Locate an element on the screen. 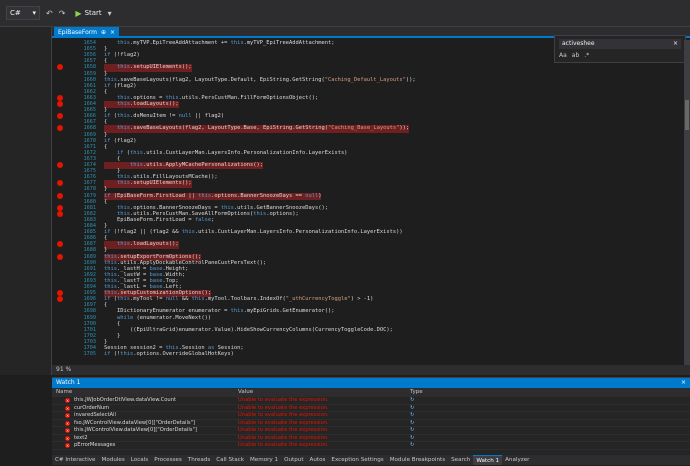 The image size is (690, 466). bottom-tab: Search is located at coordinates (460, 460).